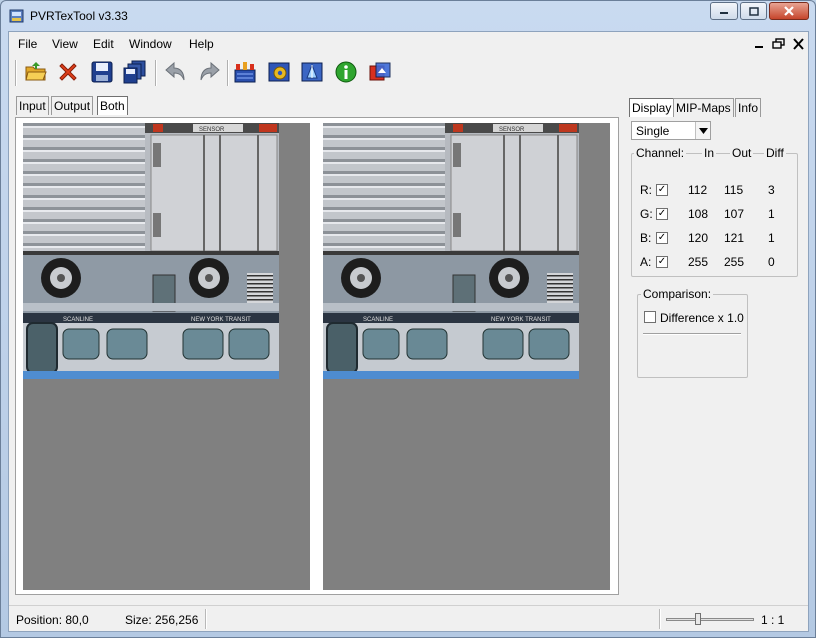  What do you see at coordinates (702, 130) in the screenshot?
I see `dropdown-arrow` at bounding box center [702, 130].